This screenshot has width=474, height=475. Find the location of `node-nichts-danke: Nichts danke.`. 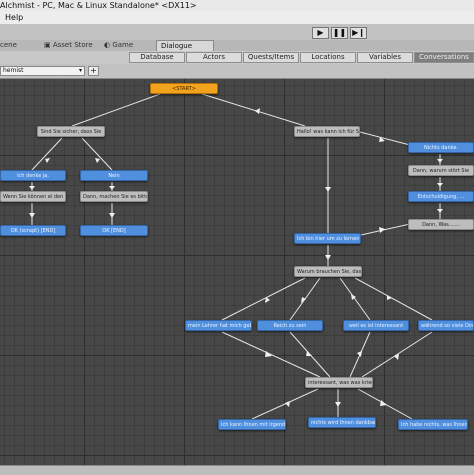

node-nichts-danke: Nichts danke. is located at coordinates (441, 147).